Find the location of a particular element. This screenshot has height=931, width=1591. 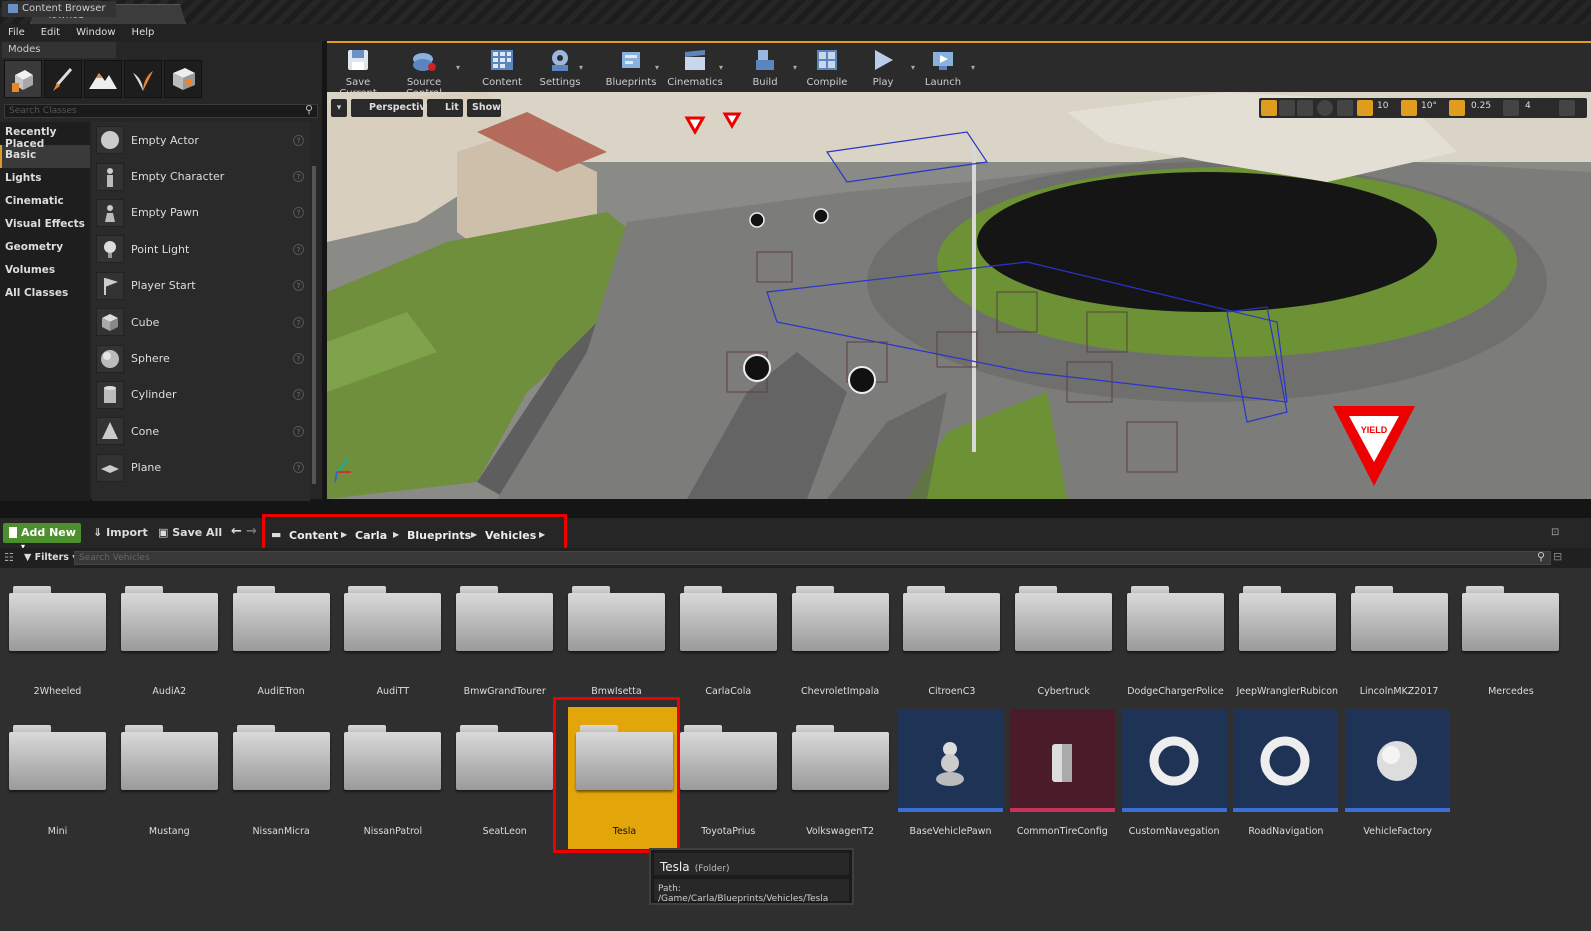

geometry-mode-icon is located at coordinates (183, 79).